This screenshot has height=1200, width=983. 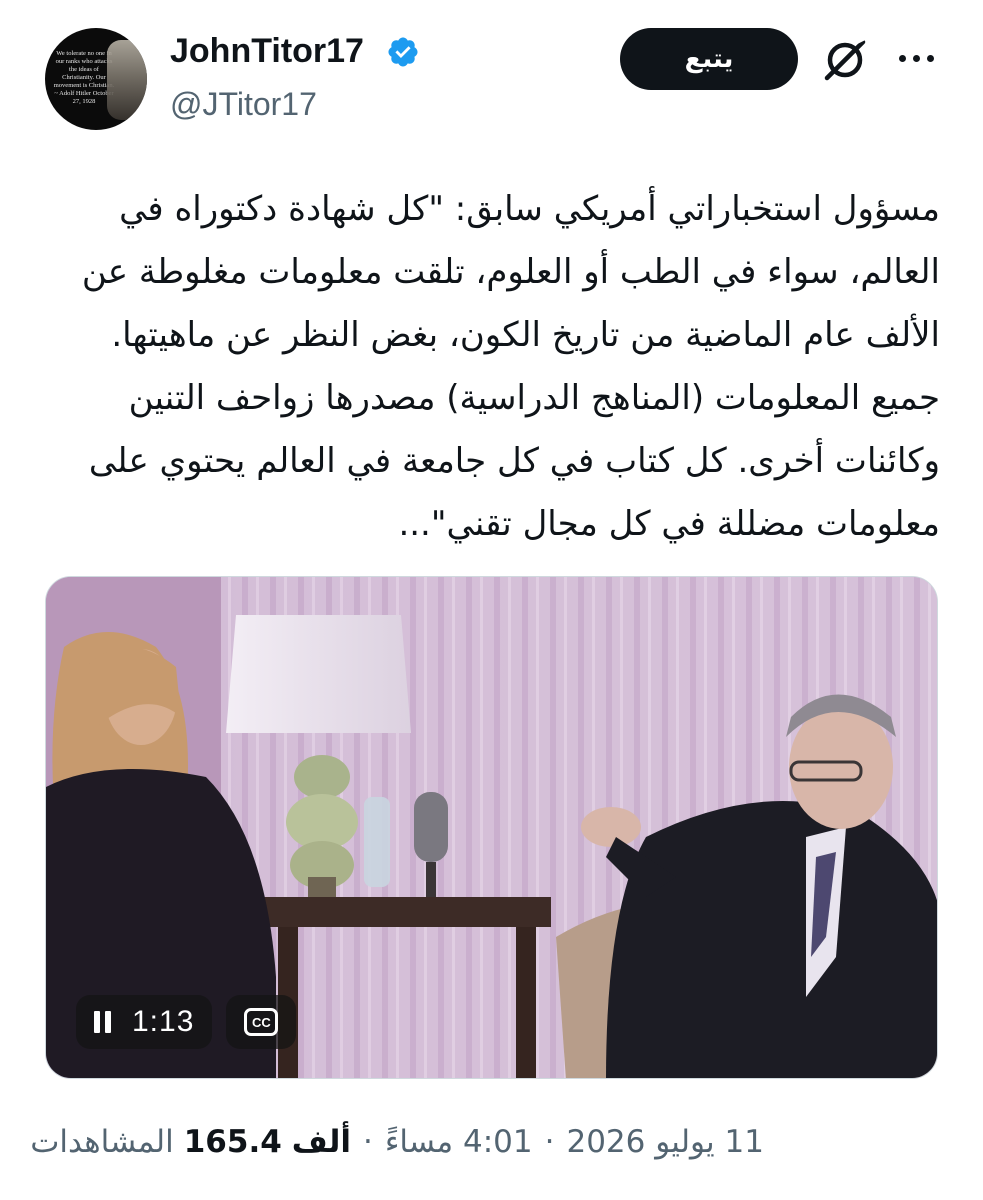 What do you see at coordinates (459, 1142) in the screenshot?
I see `tweet-time: 4:01 مساءً` at bounding box center [459, 1142].